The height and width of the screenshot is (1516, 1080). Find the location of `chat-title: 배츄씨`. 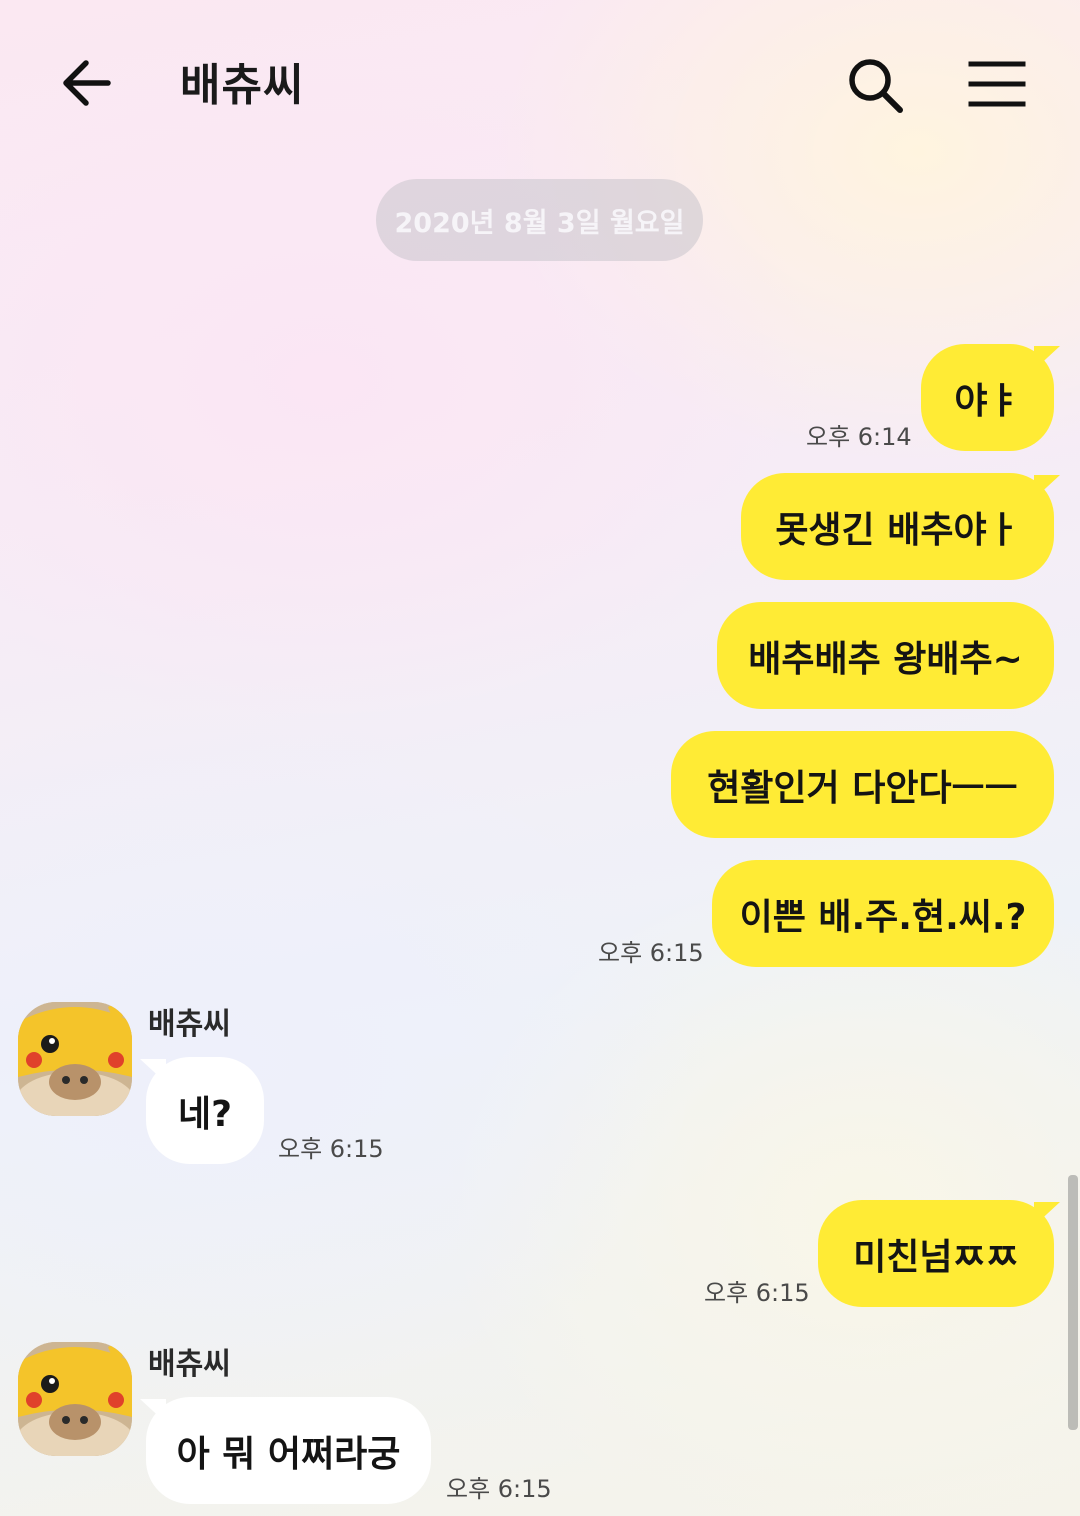

chat-title: 배츄씨 is located at coordinates (242, 85).